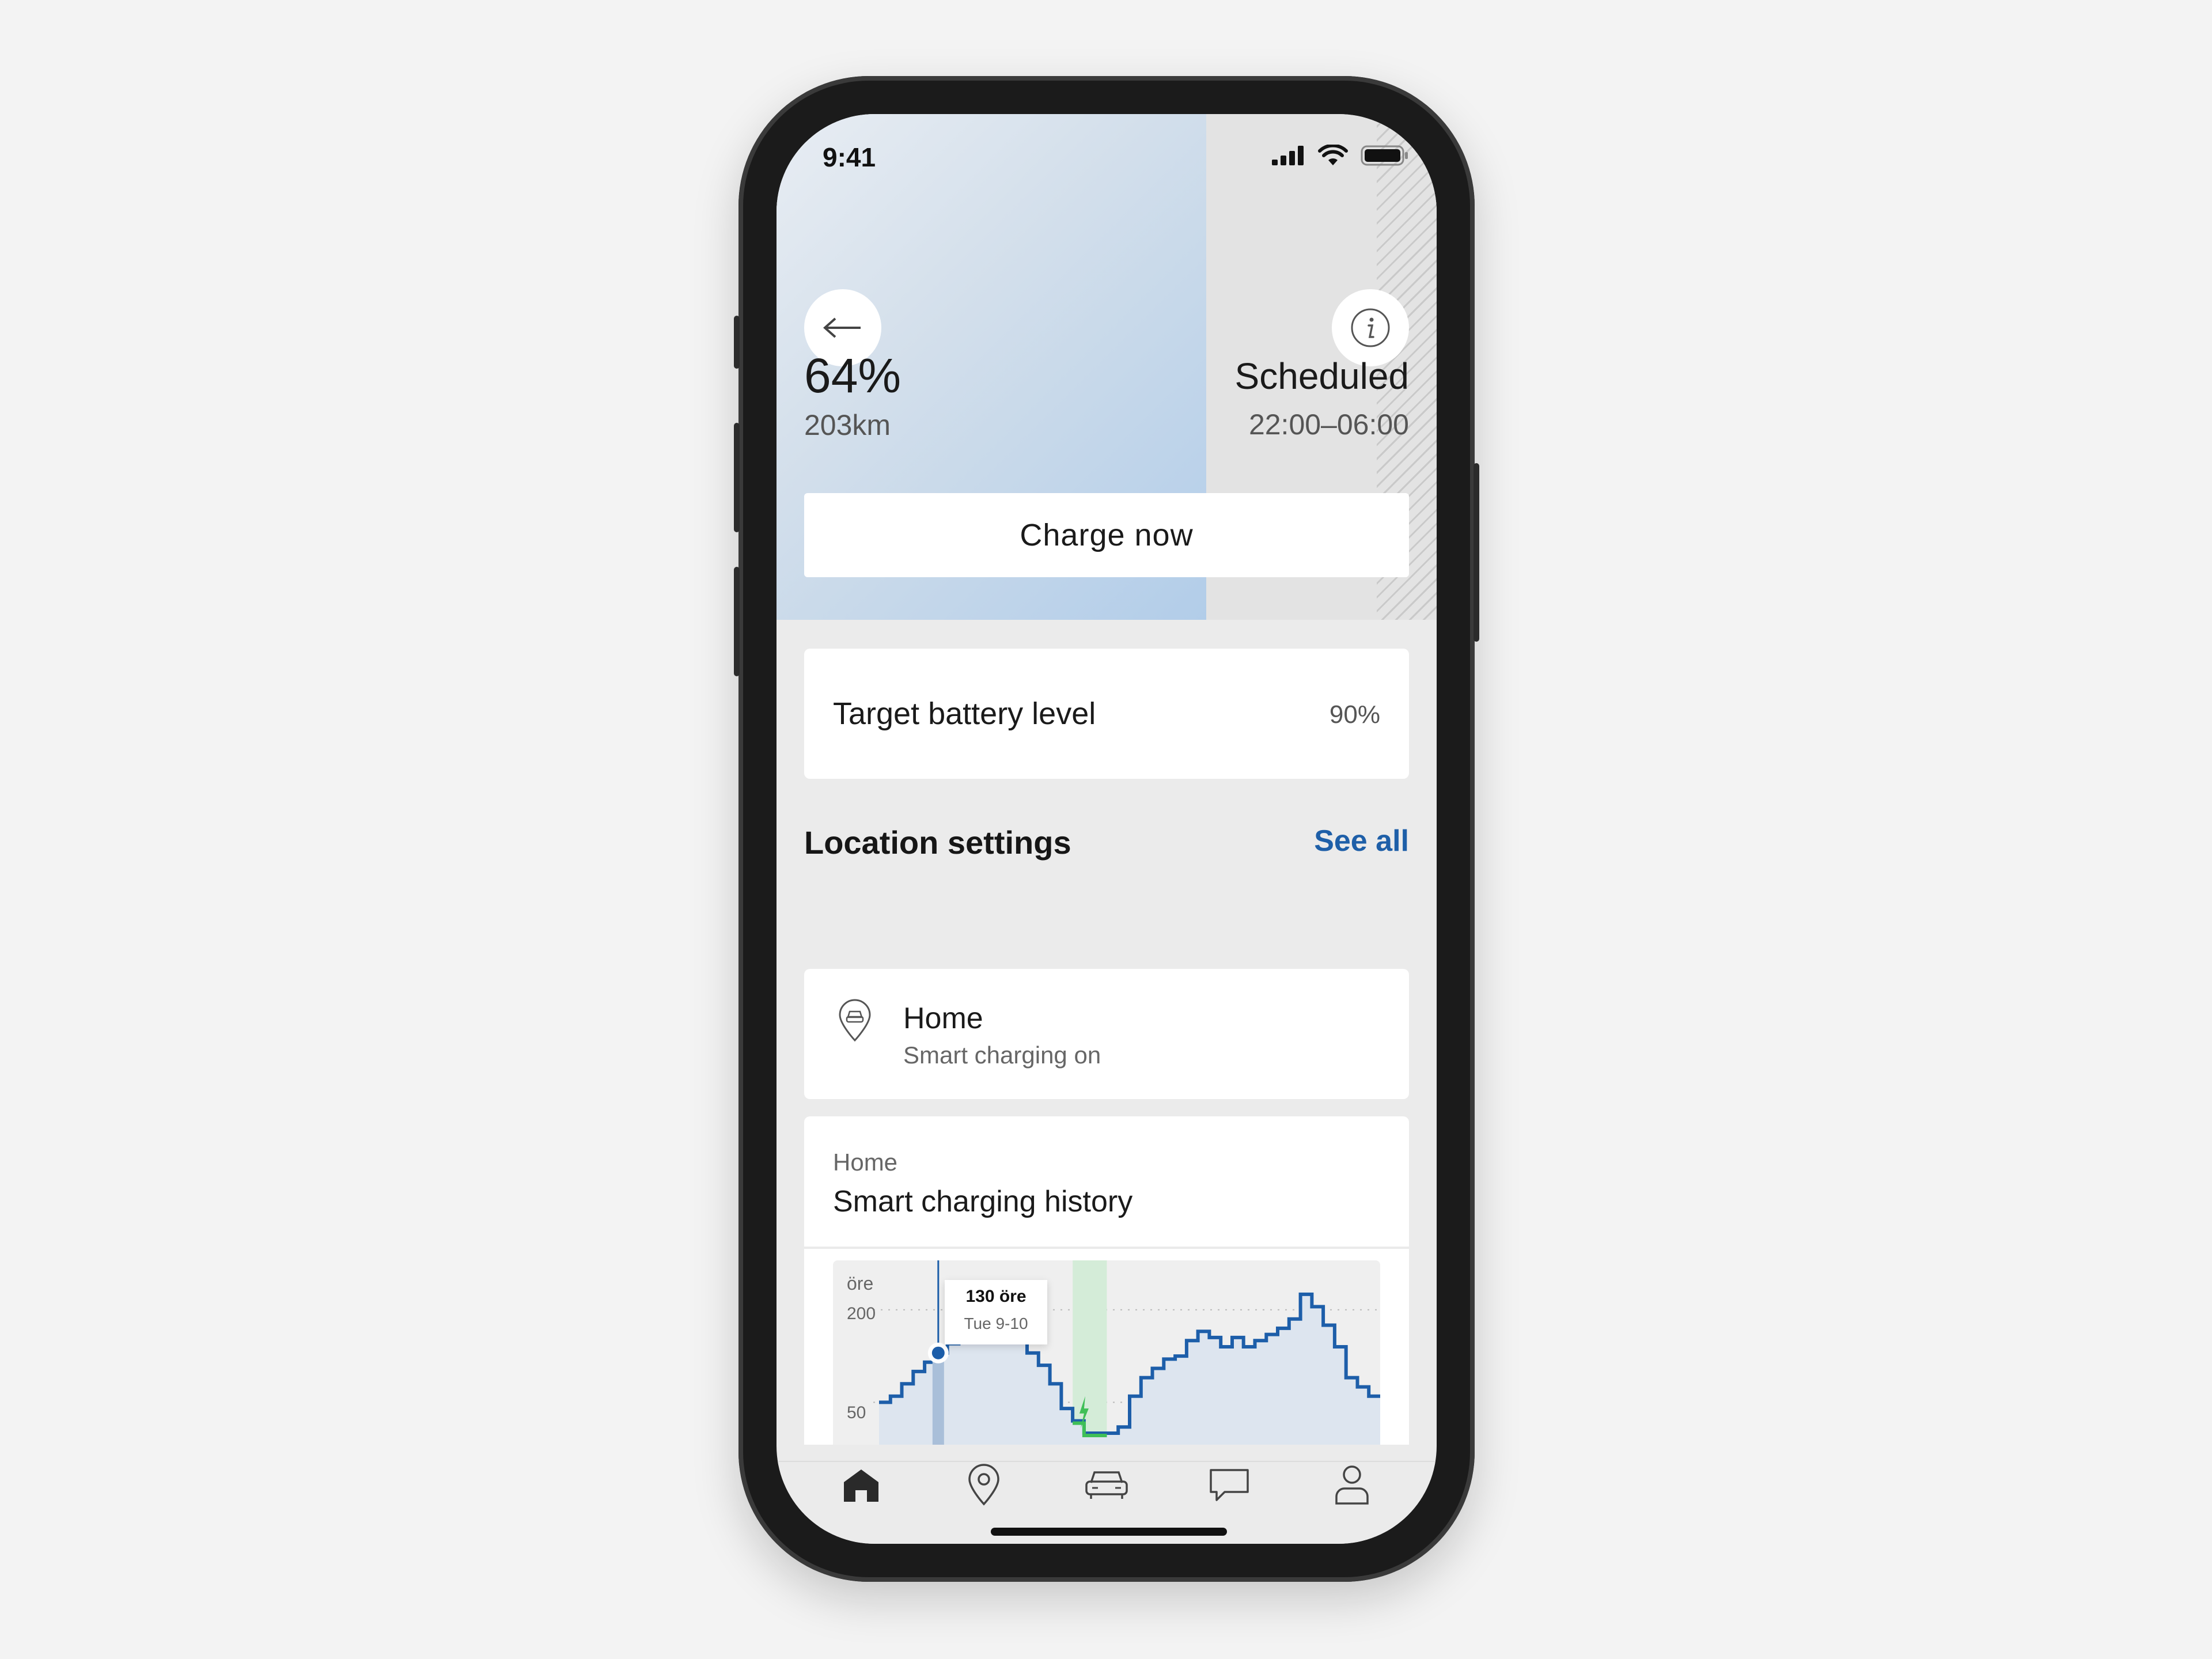 The image size is (2212, 1659). I want to click on y-axis-unit-label: öre, so click(860, 1283).